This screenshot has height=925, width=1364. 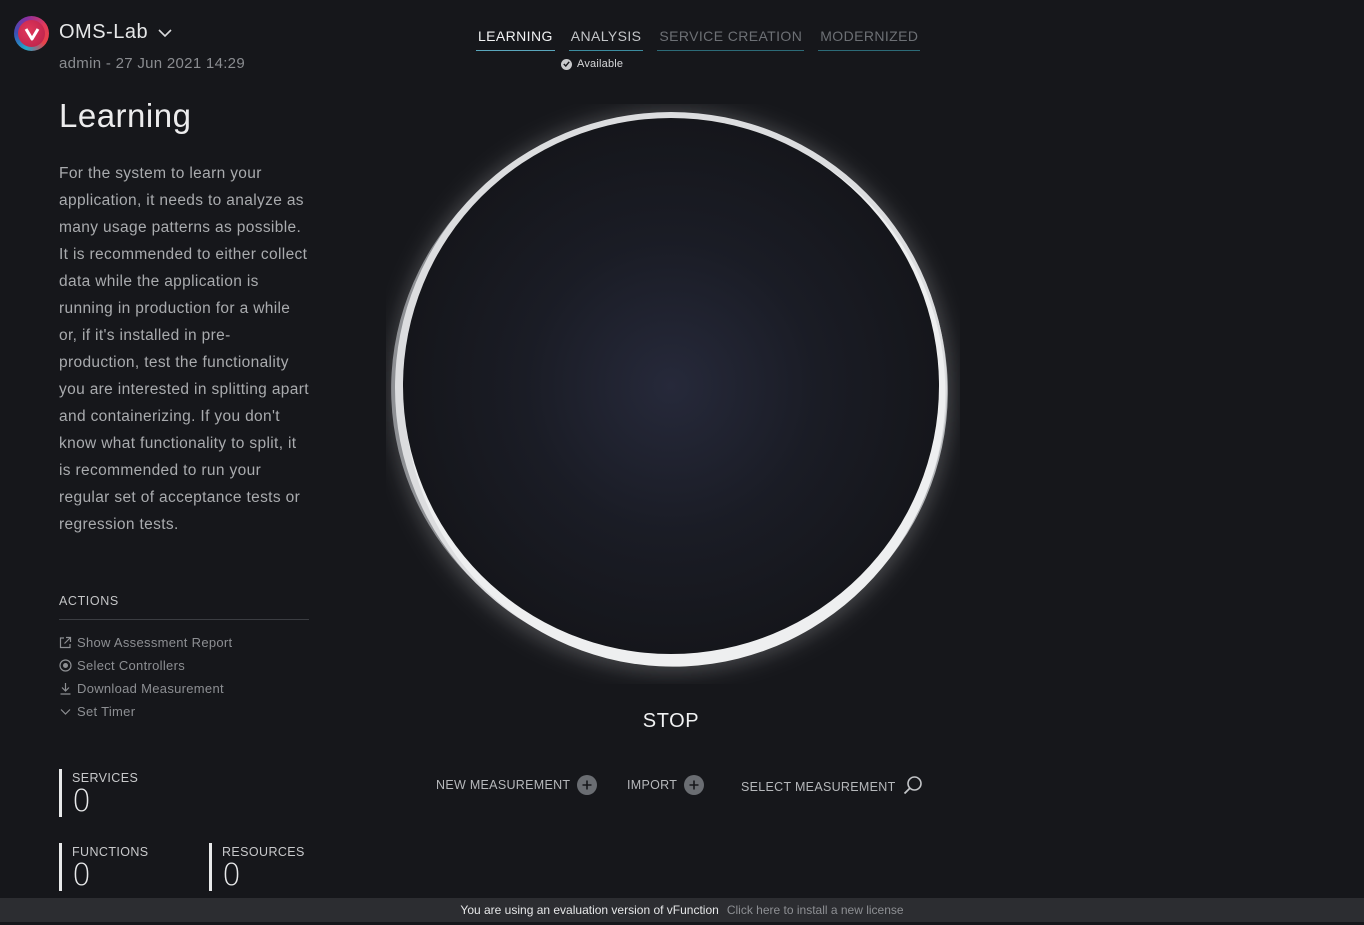 I want to click on select-measurement-label: SELECT MEASUREMENT, so click(x=818, y=786).